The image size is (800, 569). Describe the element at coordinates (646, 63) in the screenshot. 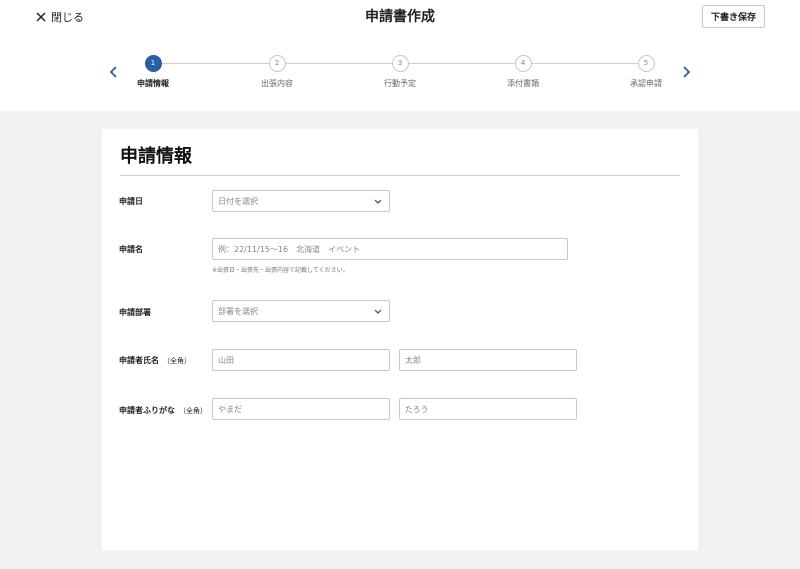

I see `step-number: 5` at that location.